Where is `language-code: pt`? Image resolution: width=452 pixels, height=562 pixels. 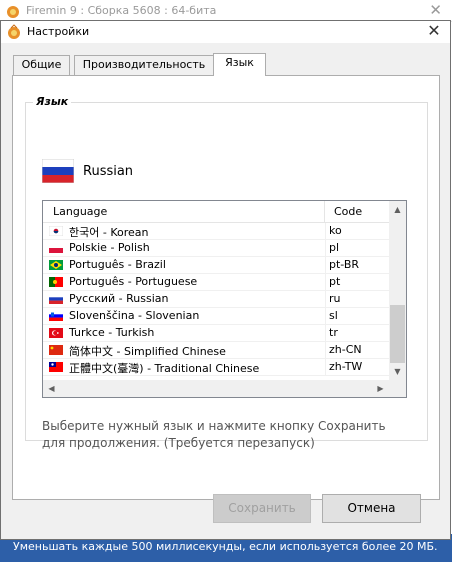 language-code: pt is located at coordinates (335, 281).